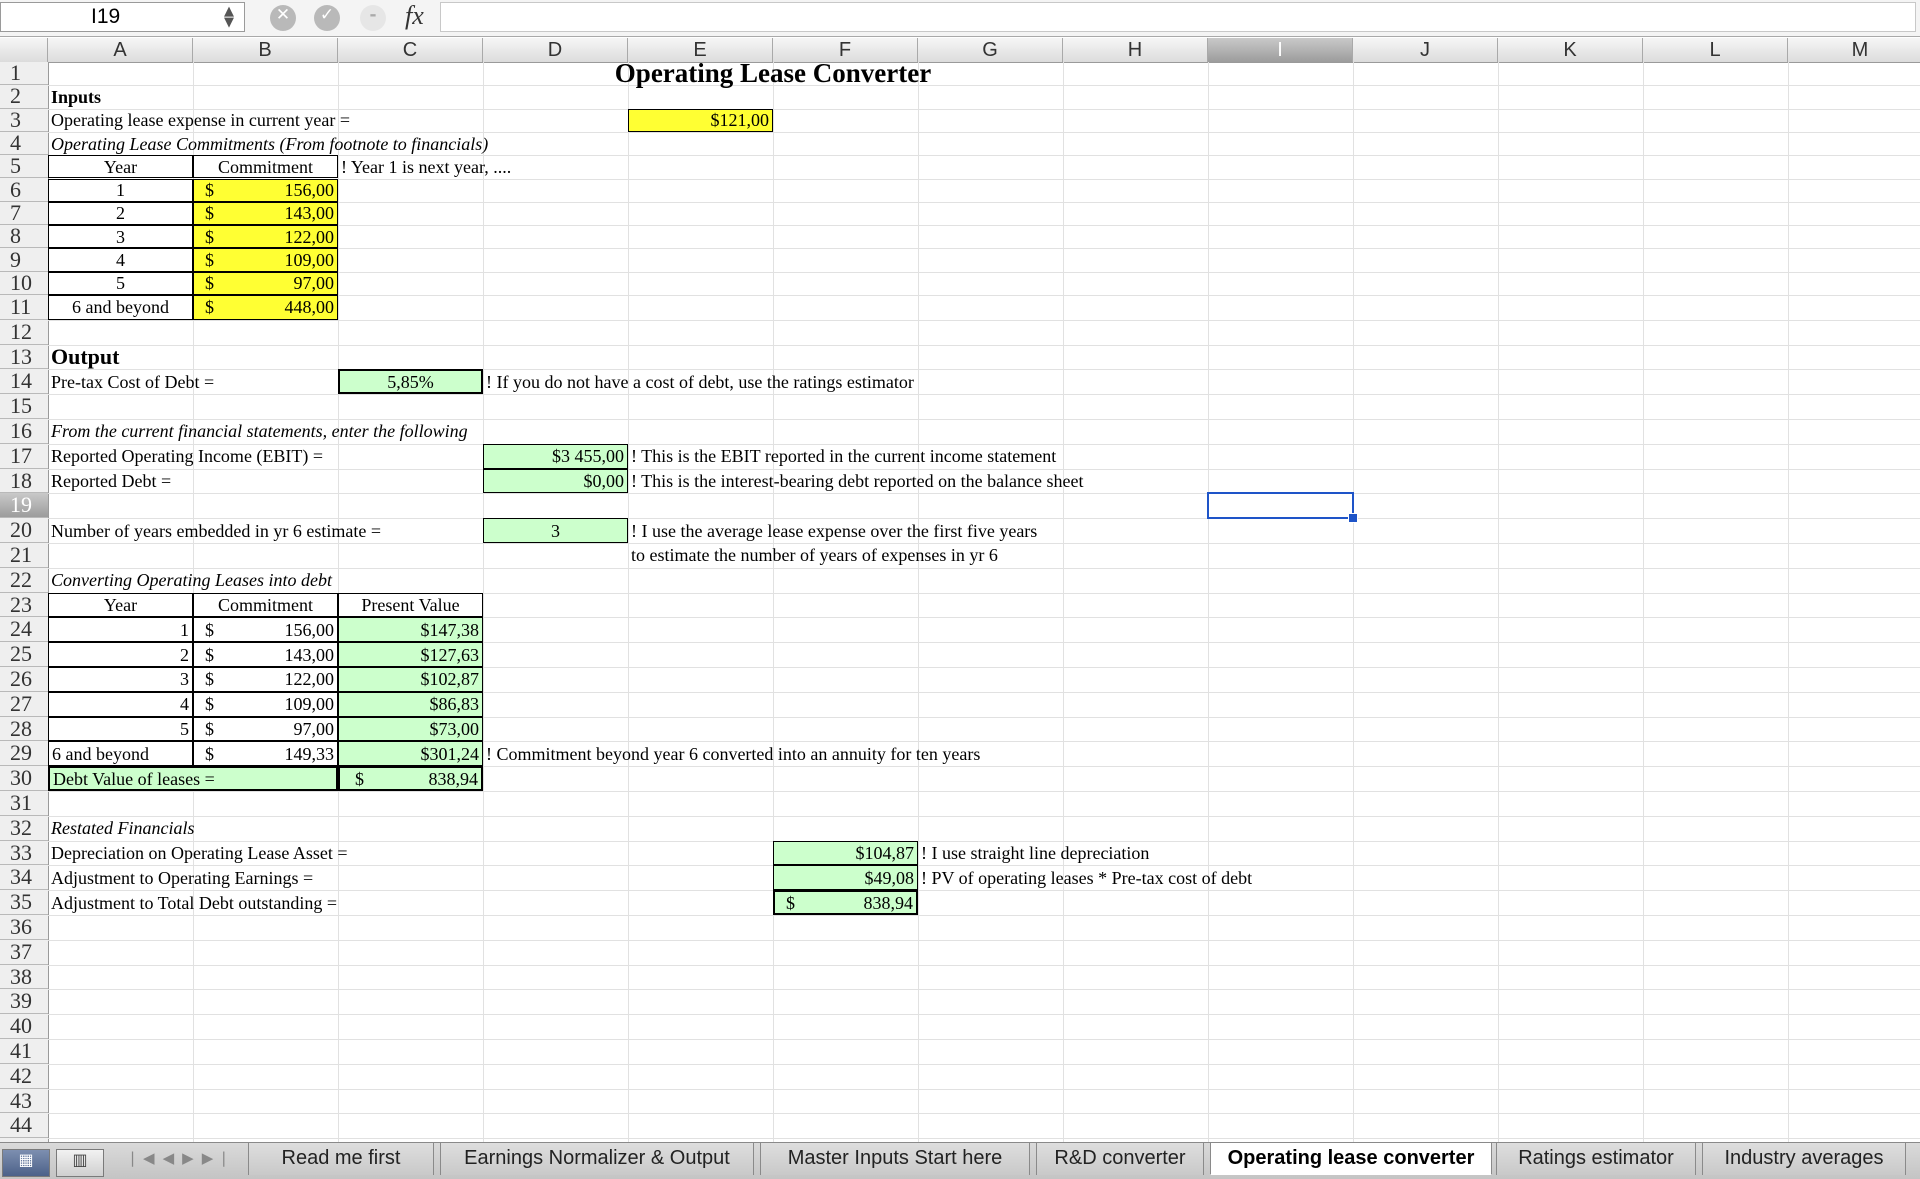 The image size is (1920, 1179). I want to click on row-header-8: 8, so click(24, 236).